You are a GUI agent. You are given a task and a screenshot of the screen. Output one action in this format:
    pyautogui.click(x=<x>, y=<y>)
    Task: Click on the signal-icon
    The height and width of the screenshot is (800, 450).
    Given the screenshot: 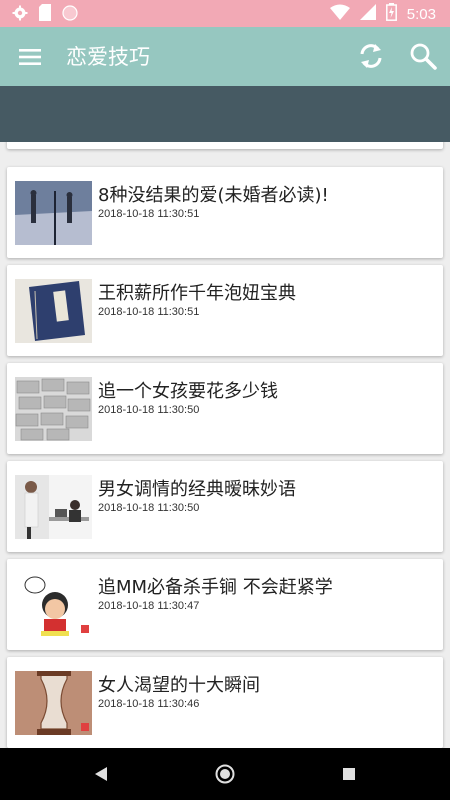 What is the action you would take?
    pyautogui.click(x=367, y=14)
    